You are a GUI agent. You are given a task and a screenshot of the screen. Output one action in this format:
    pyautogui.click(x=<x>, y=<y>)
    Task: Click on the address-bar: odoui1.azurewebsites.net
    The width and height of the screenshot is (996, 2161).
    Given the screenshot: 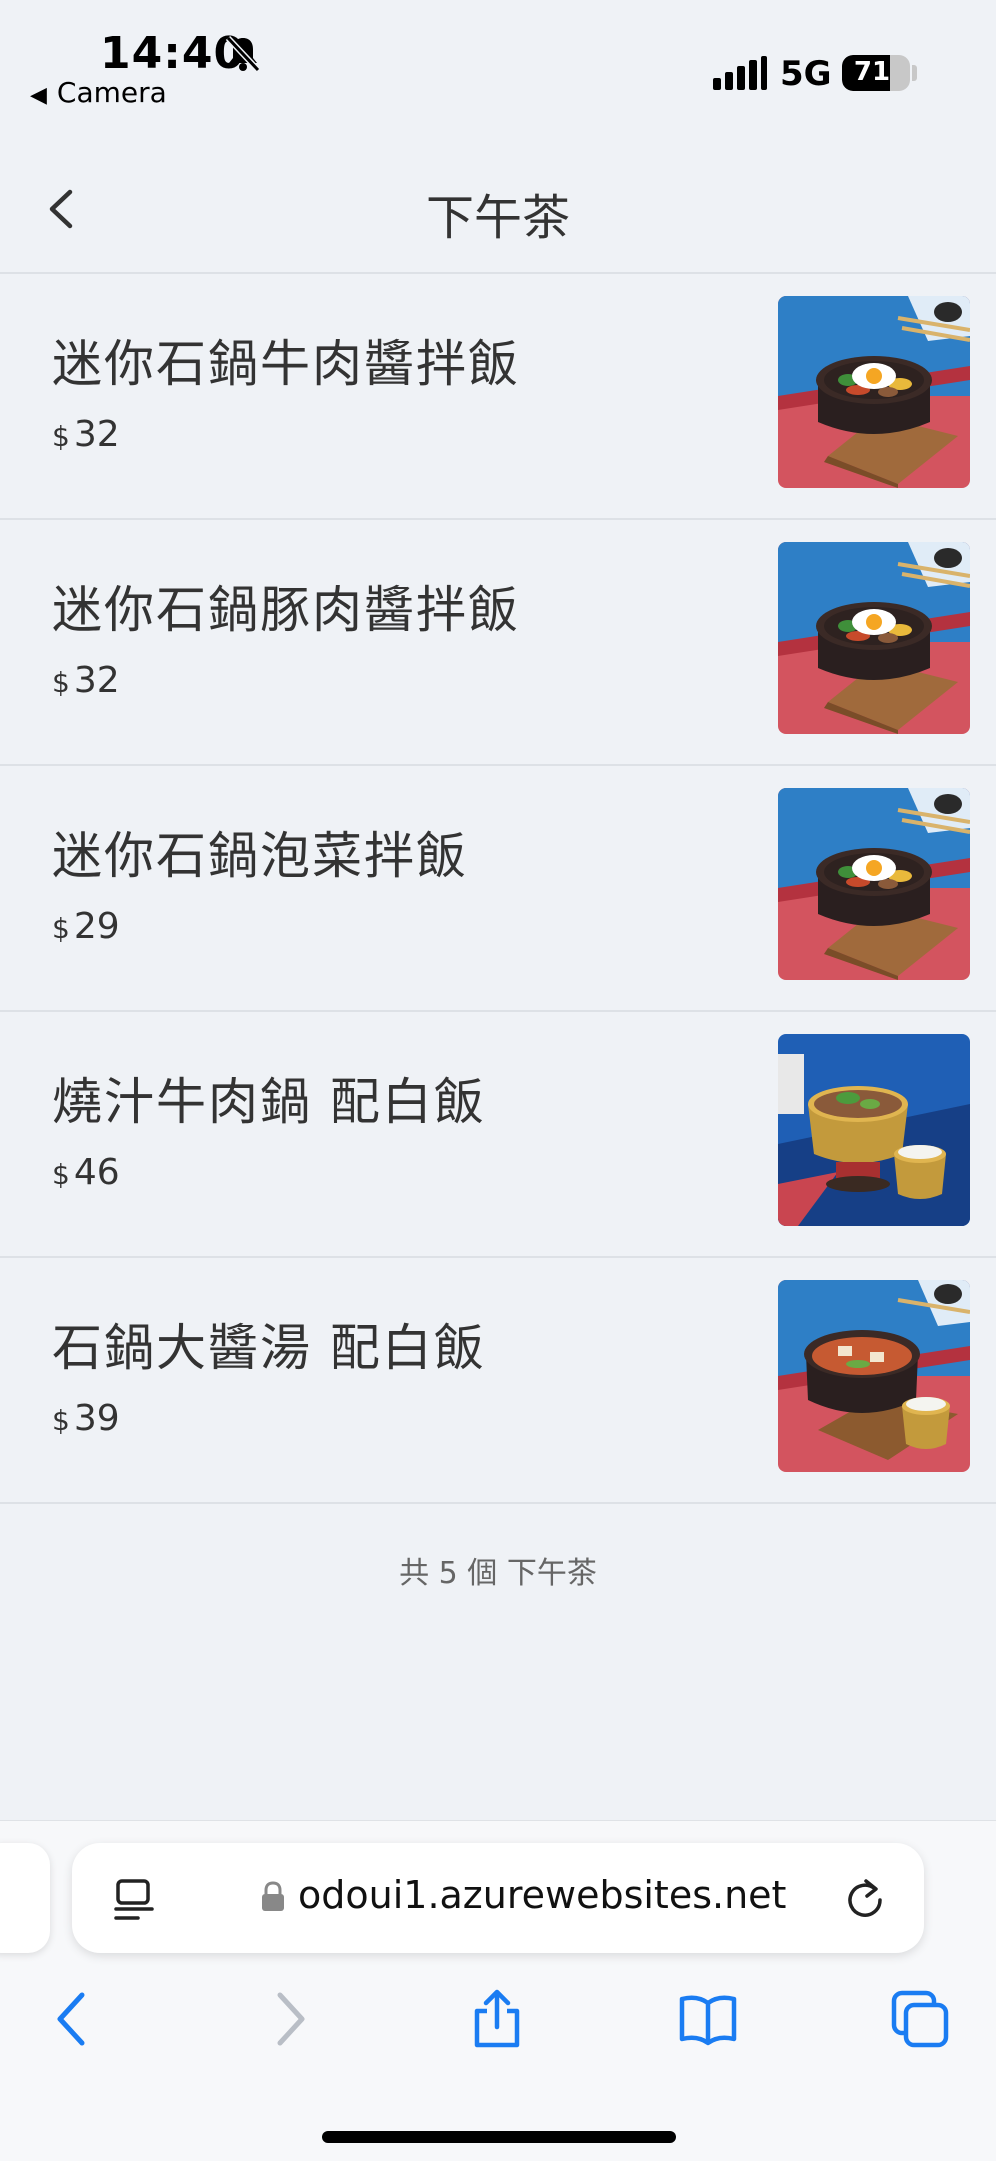 What is the action you would take?
    pyautogui.click(x=498, y=1898)
    